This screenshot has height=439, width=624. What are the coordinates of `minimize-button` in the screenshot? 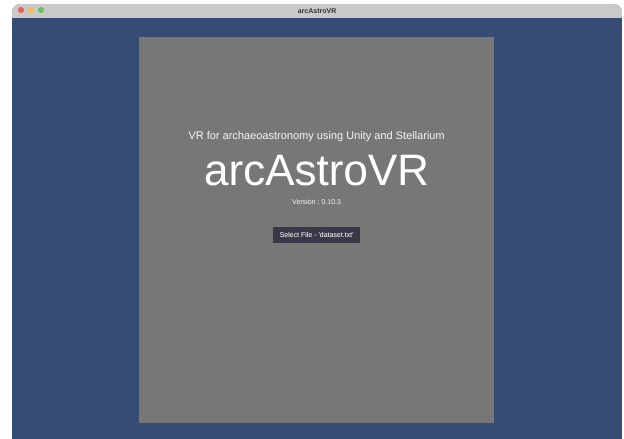 It's located at (31, 10).